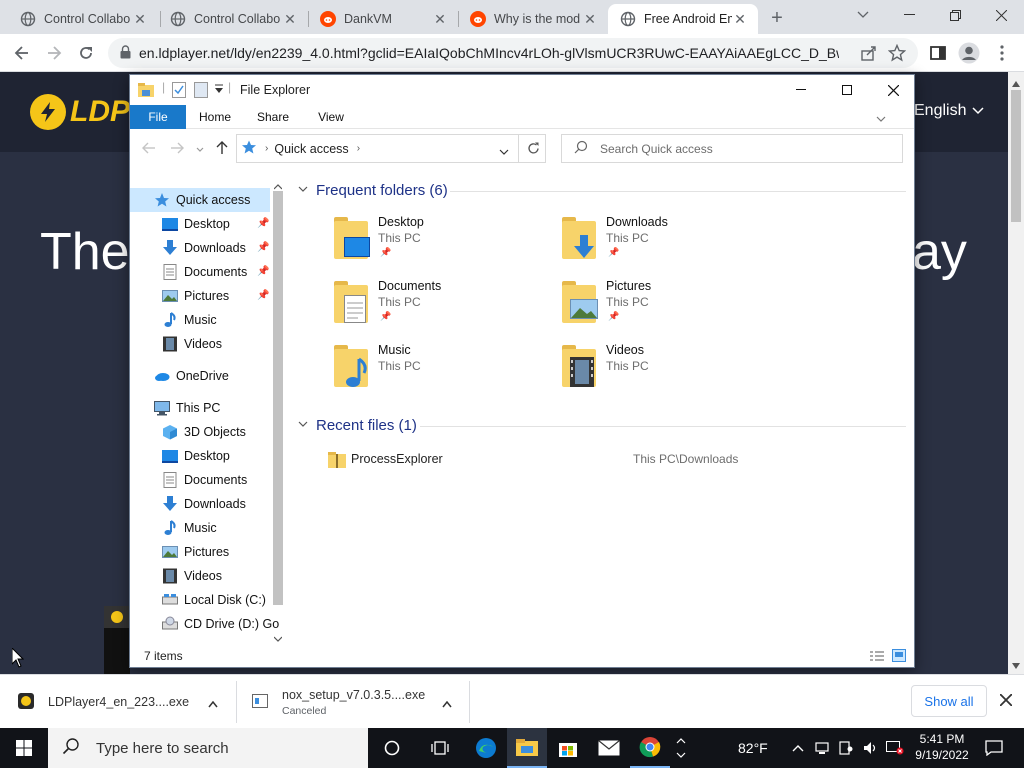  What do you see at coordinates (846, 748) in the screenshot?
I see `device-icon` at bounding box center [846, 748].